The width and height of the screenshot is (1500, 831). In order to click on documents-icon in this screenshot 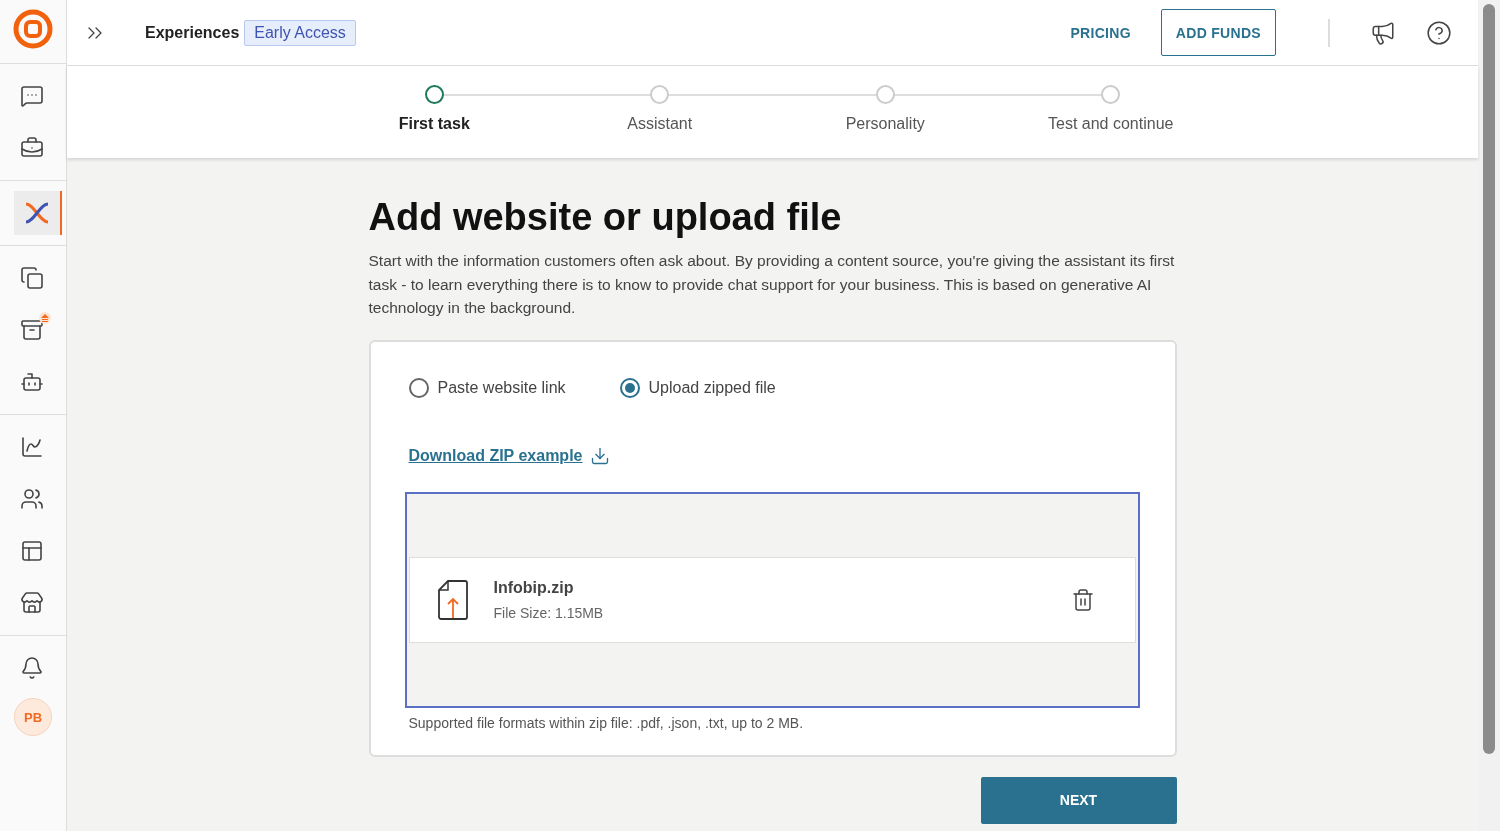, I will do `click(32, 278)`.